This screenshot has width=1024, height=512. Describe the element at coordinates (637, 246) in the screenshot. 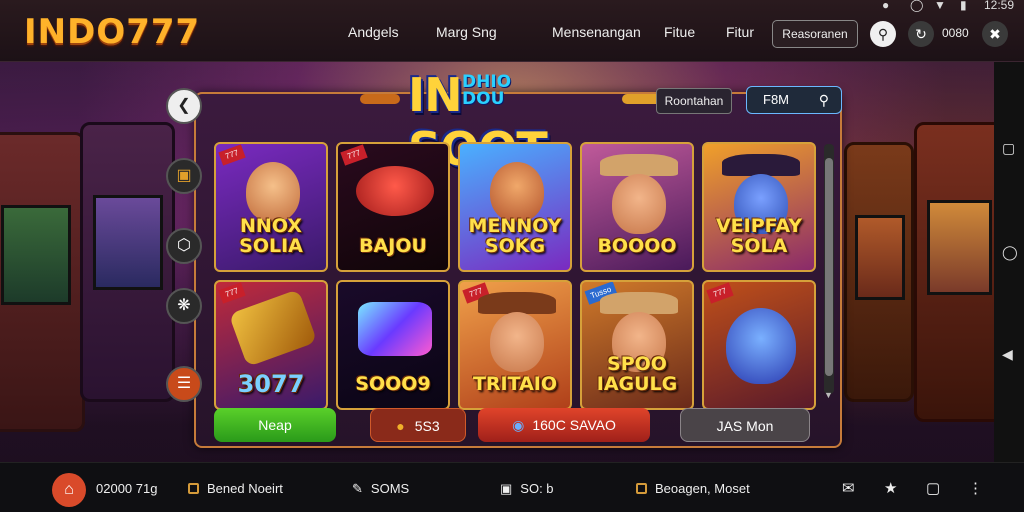

I see `tile-title: BOOOO` at that location.